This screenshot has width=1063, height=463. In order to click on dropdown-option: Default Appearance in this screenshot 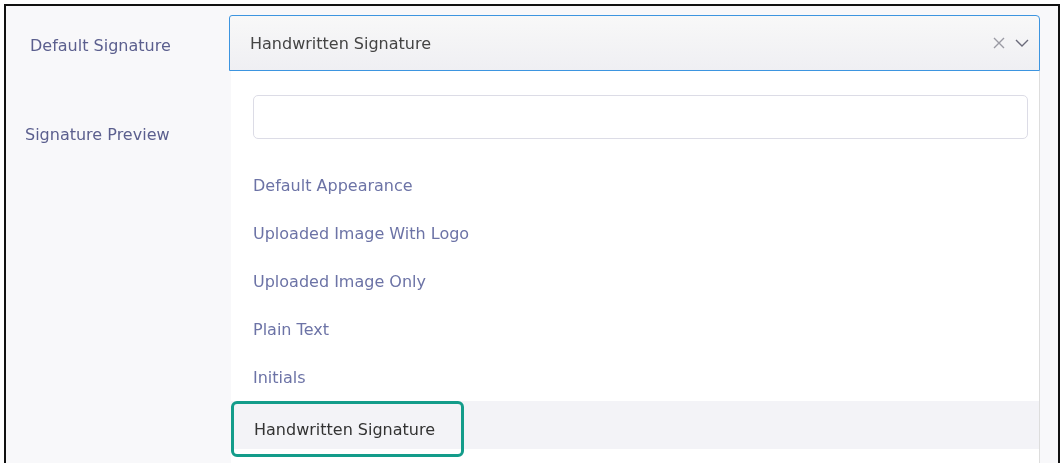, I will do `click(333, 185)`.